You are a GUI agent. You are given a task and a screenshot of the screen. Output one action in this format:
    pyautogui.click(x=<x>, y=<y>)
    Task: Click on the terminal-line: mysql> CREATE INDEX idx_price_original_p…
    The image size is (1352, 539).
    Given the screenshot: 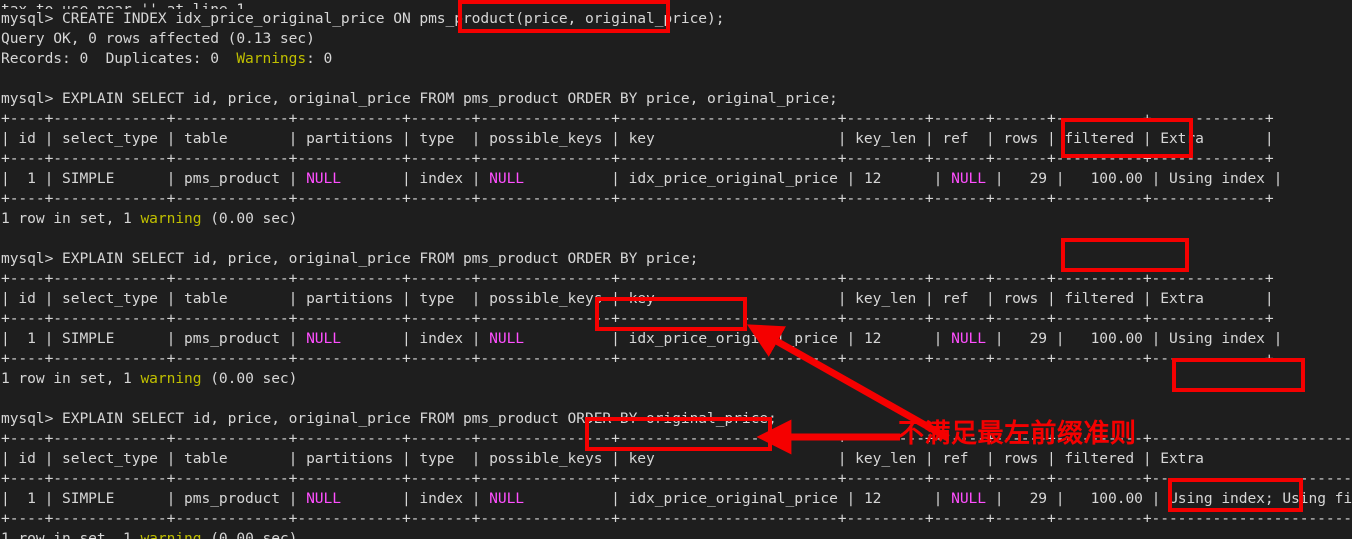 What is the action you would take?
    pyautogui.click(x=676, y=19)
    